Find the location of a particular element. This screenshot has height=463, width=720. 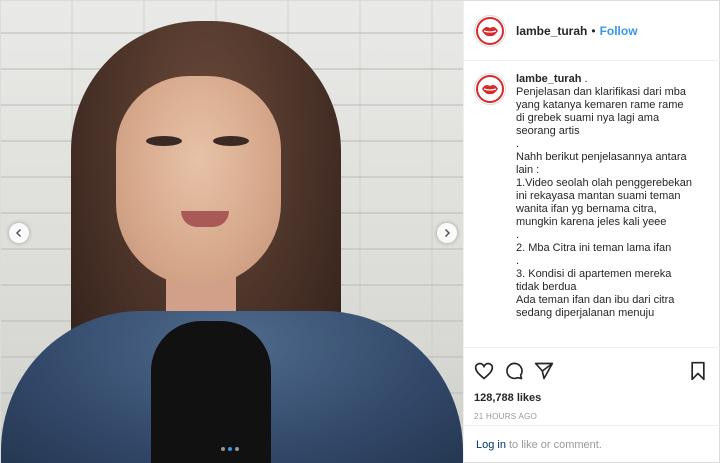

caption-line: Penjelasan dan klarifikasi dari mba is located at coordinates (601, 92).